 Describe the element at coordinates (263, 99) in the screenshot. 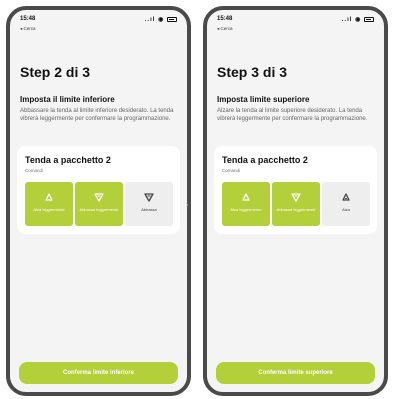

I see `section-title: Imposta limite superiore` at that location.